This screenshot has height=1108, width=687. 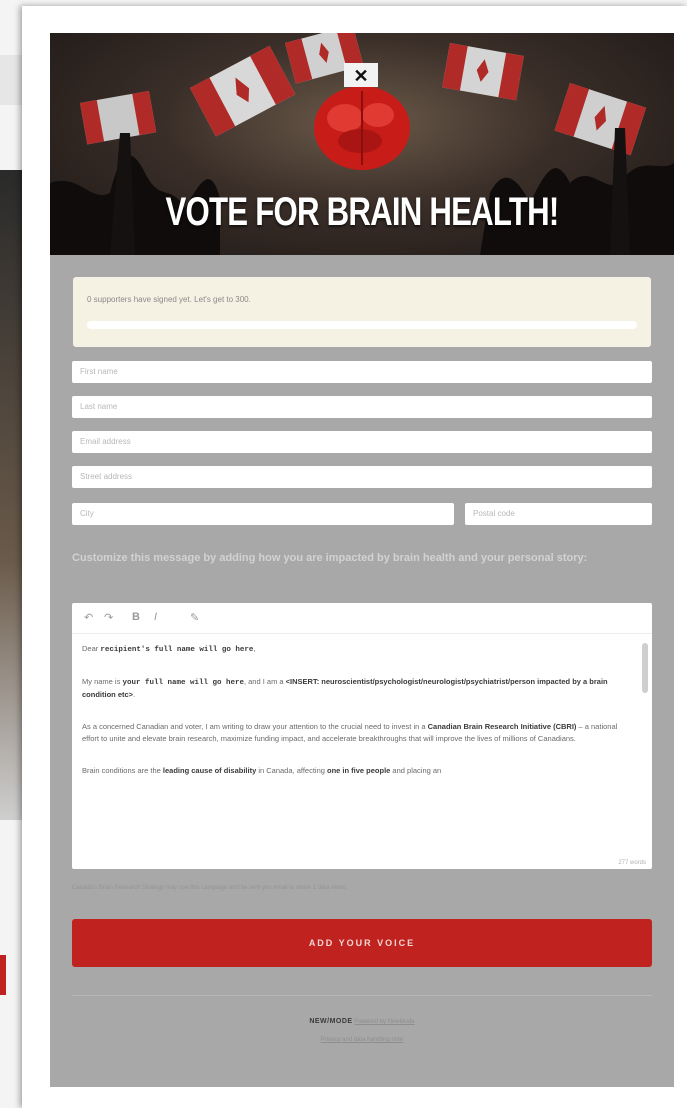 What do you see at coordinates (108, 617) in the screenshot?
I see `redo-icon: ↷` at bounding box center [108, 617].